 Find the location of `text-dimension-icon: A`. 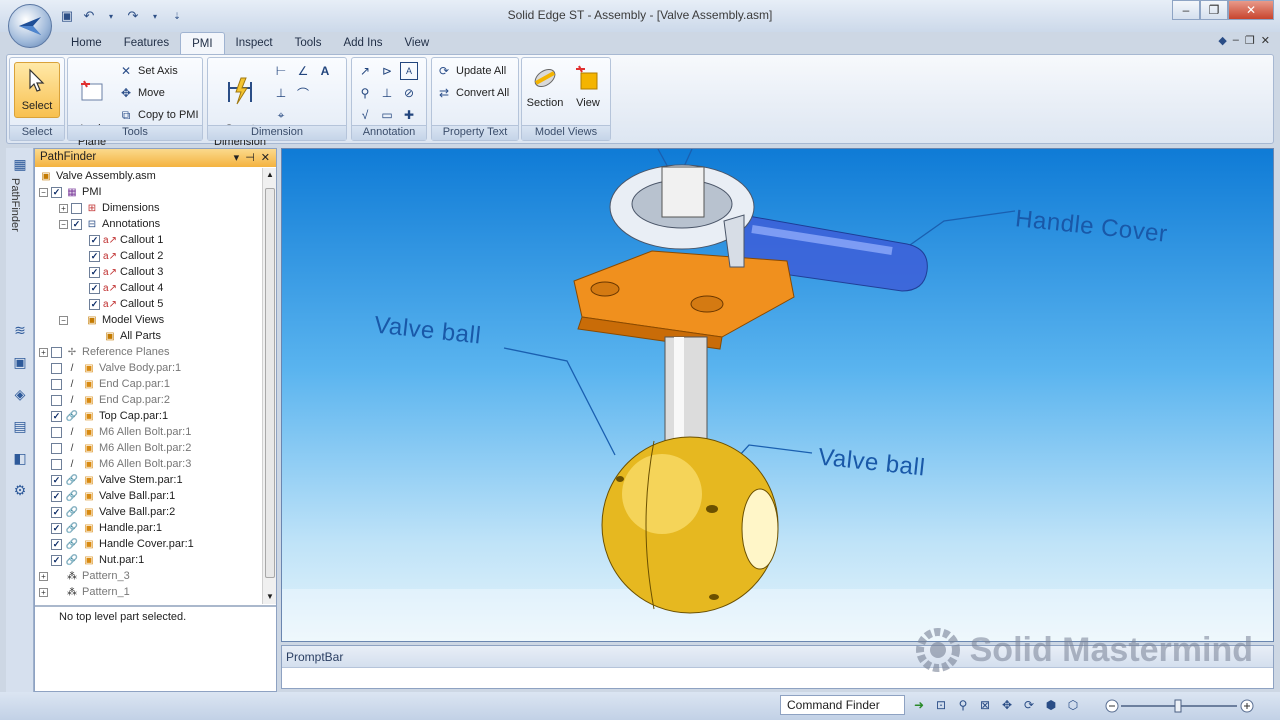

text-dimension-icon: A is located at coordinates (325, 71).